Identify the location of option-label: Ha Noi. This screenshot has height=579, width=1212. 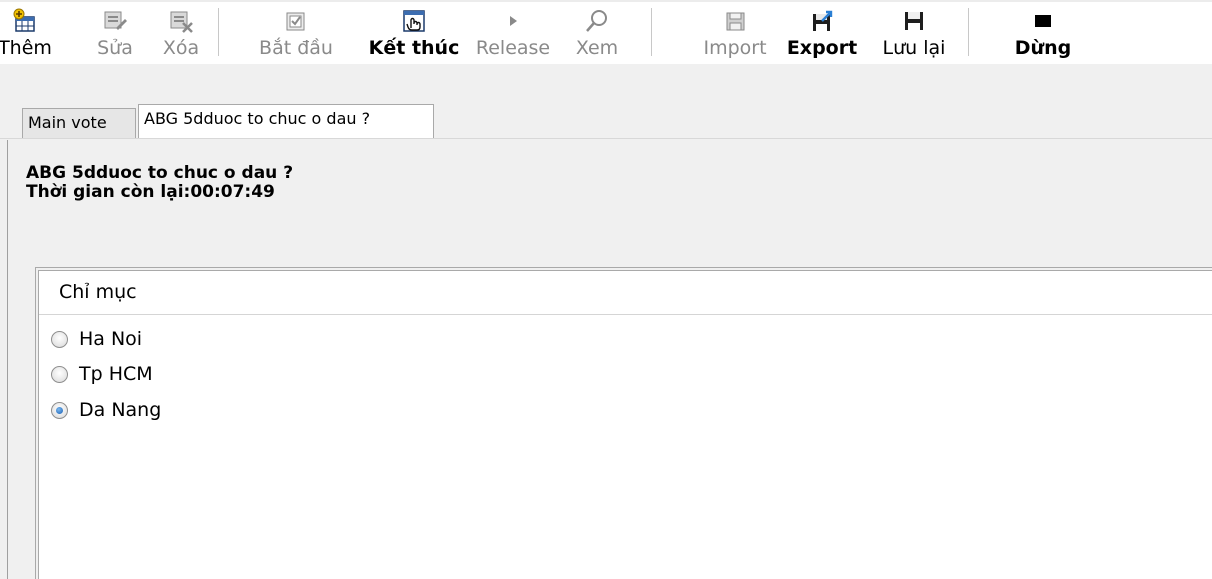
(111, 339).